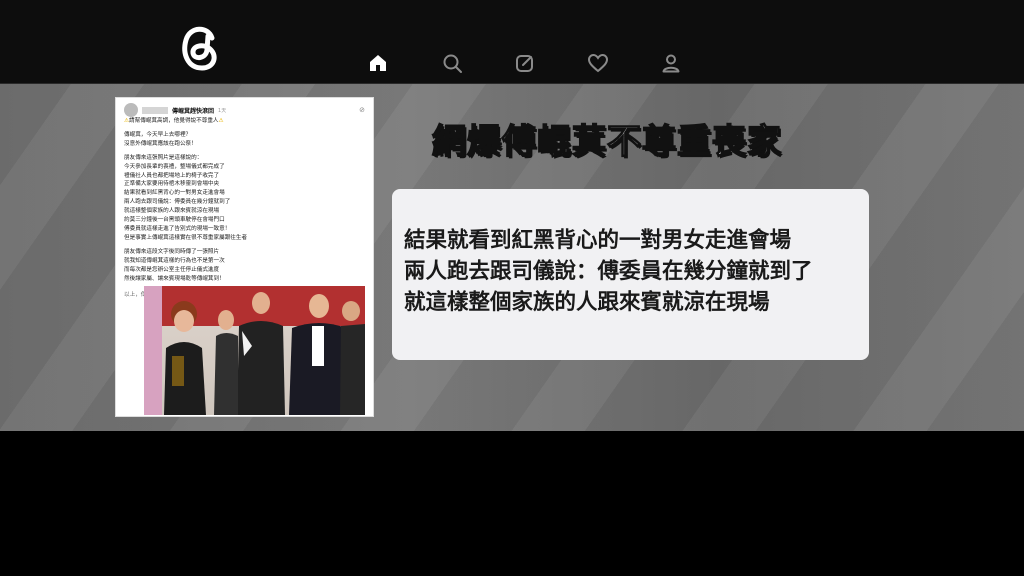 The image size is (1024, 576). Describe the element at coordinates (174, 260) in the screenshot. I see `post-line: 就我知道傳崐萁這樣的行為也不是第一次` at that location.